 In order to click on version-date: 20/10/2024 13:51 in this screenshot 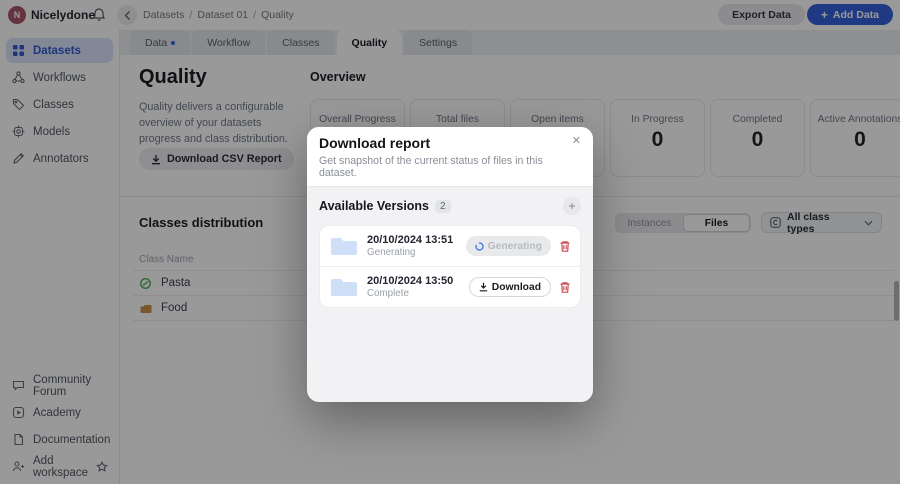, I will do `click(410, 239)`.